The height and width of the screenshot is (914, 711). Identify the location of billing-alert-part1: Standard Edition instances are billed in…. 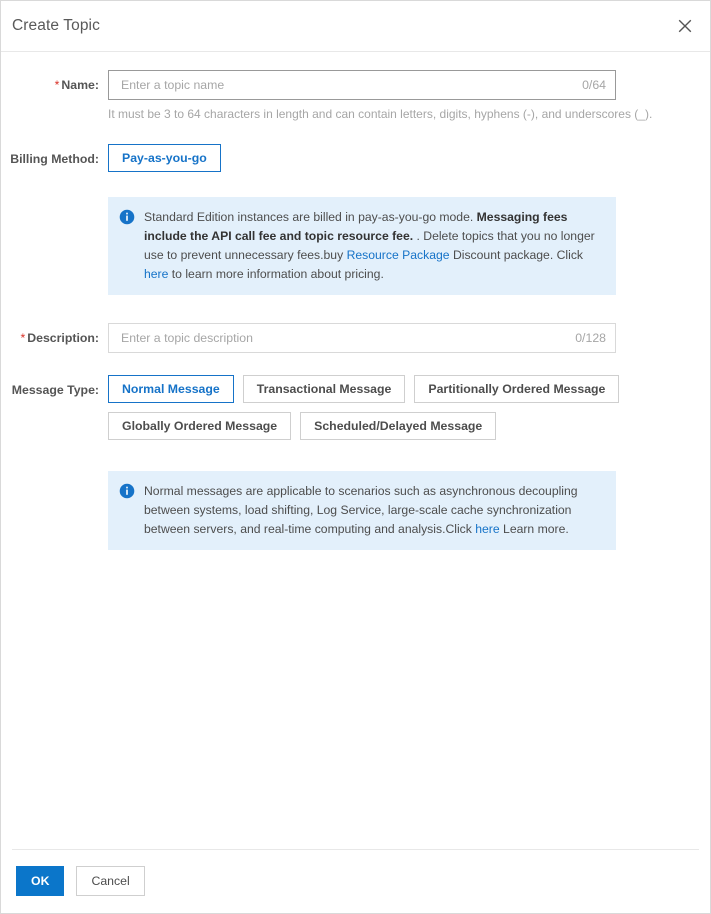
(310, 217).